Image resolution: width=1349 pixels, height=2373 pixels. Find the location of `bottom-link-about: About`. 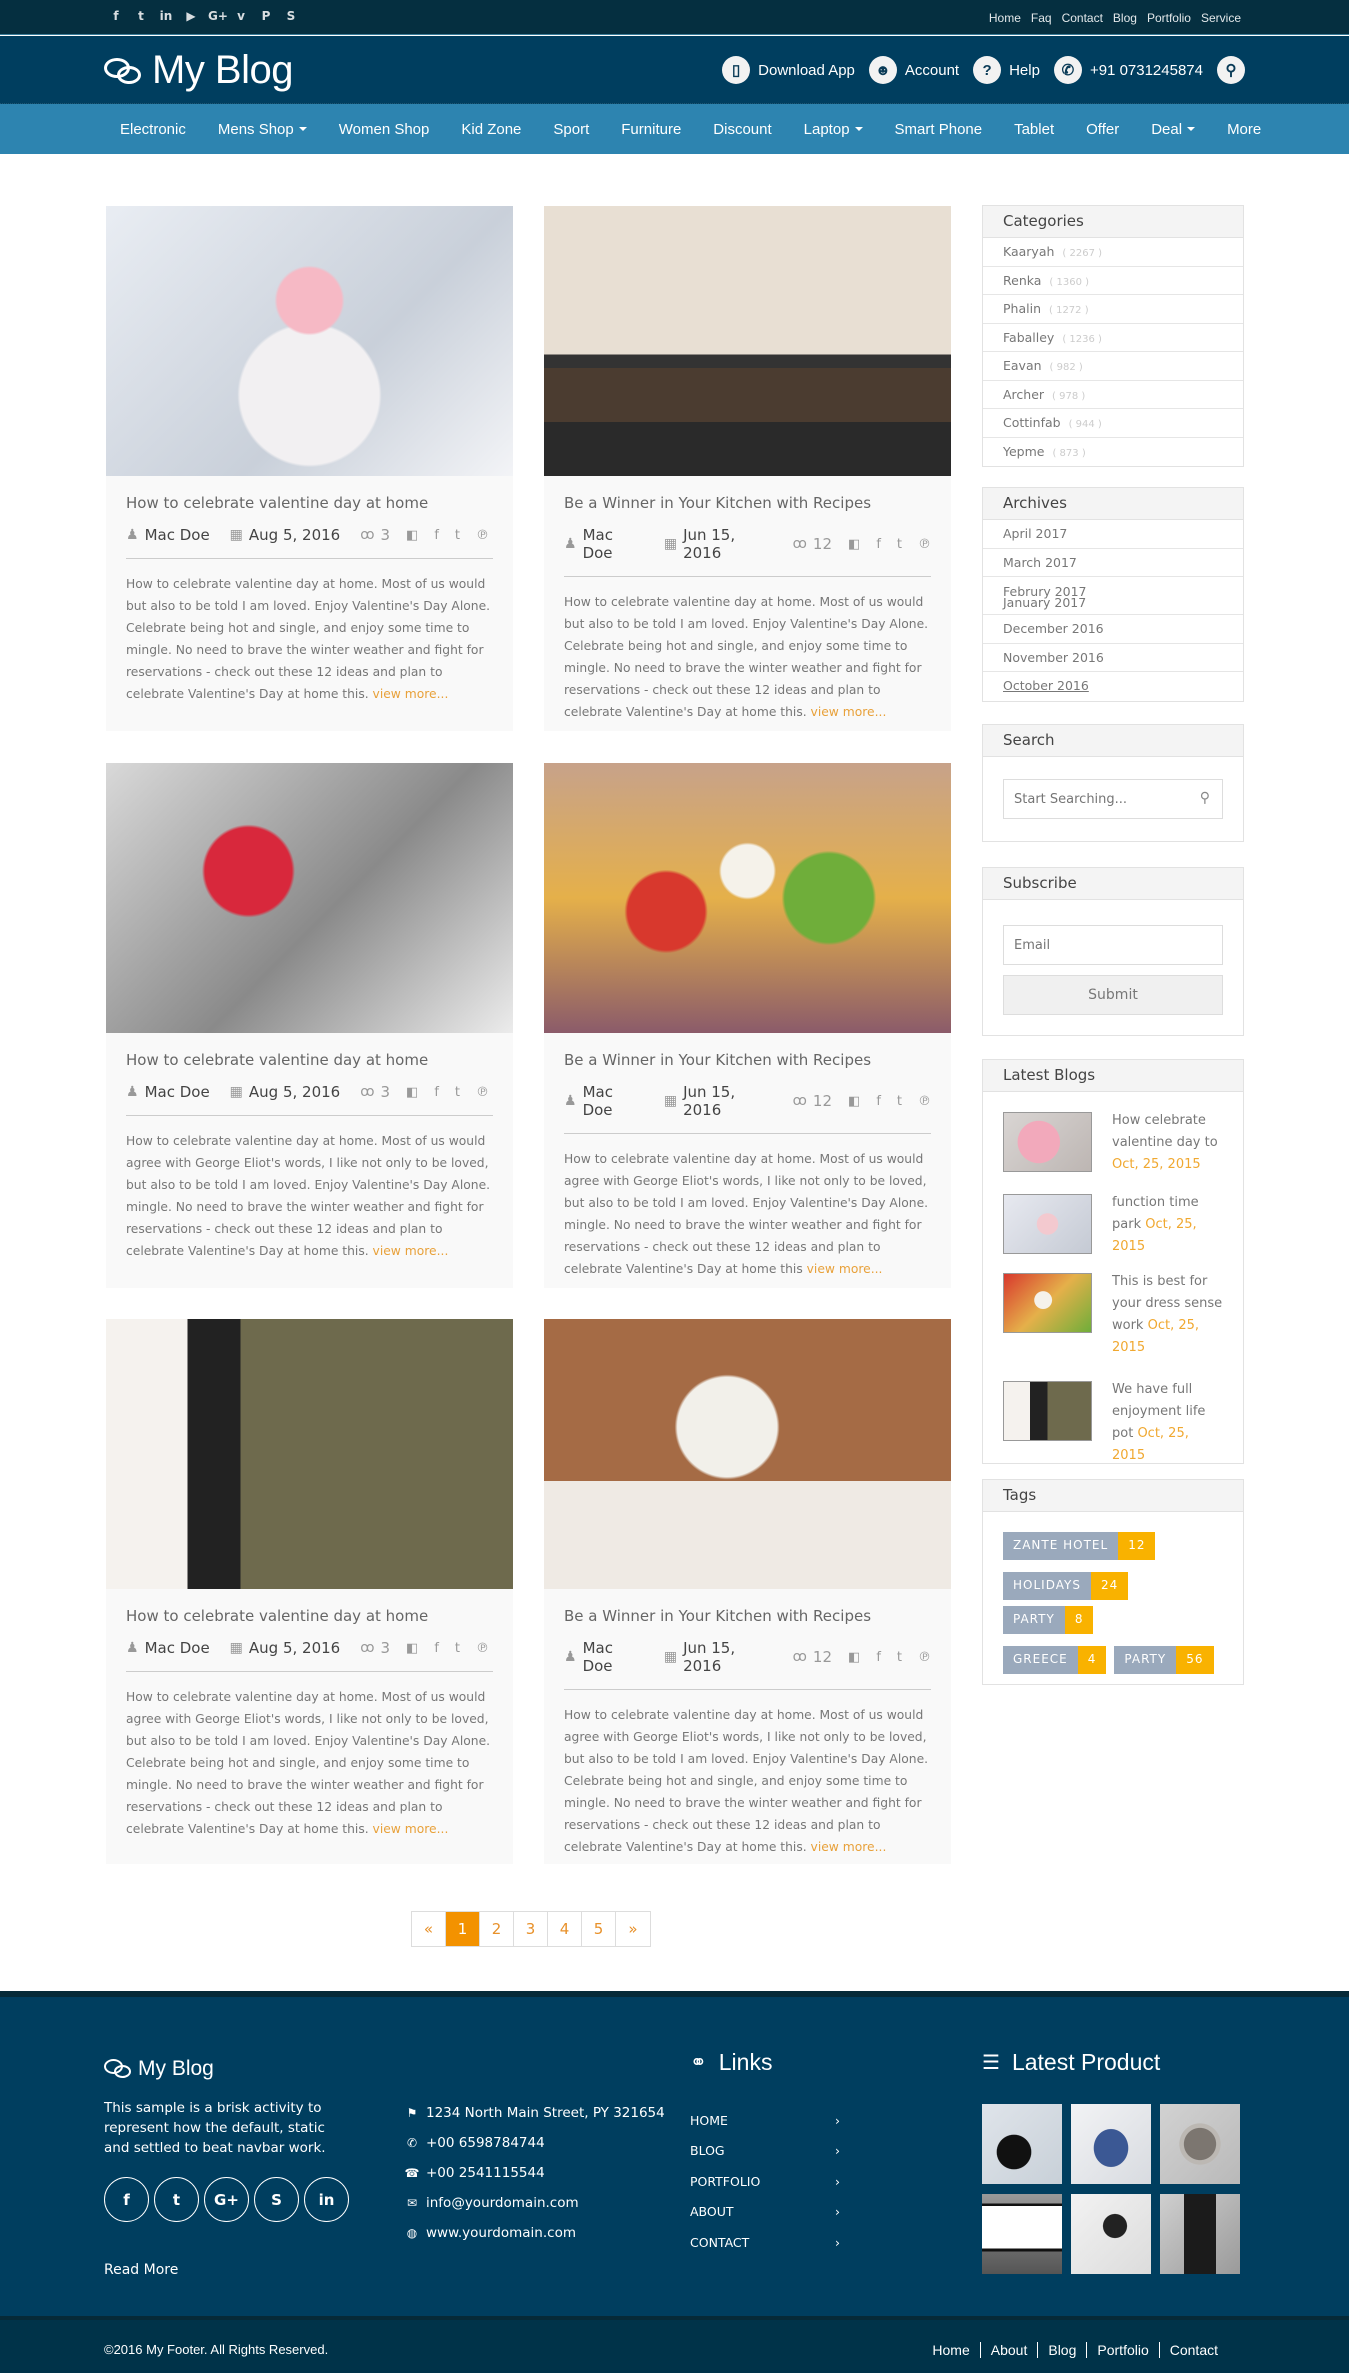

bottom-link-about: About is located at coordinates (1010, 2350).